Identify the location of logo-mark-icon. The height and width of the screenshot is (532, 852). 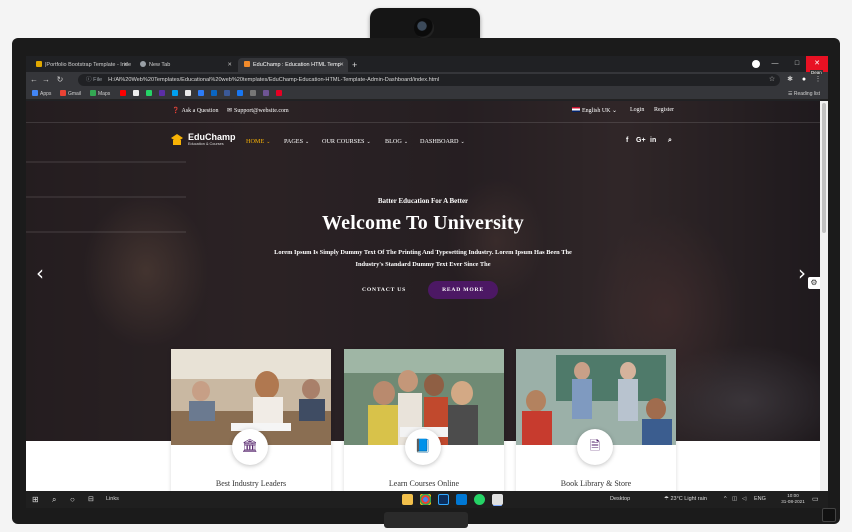
(177, 139).